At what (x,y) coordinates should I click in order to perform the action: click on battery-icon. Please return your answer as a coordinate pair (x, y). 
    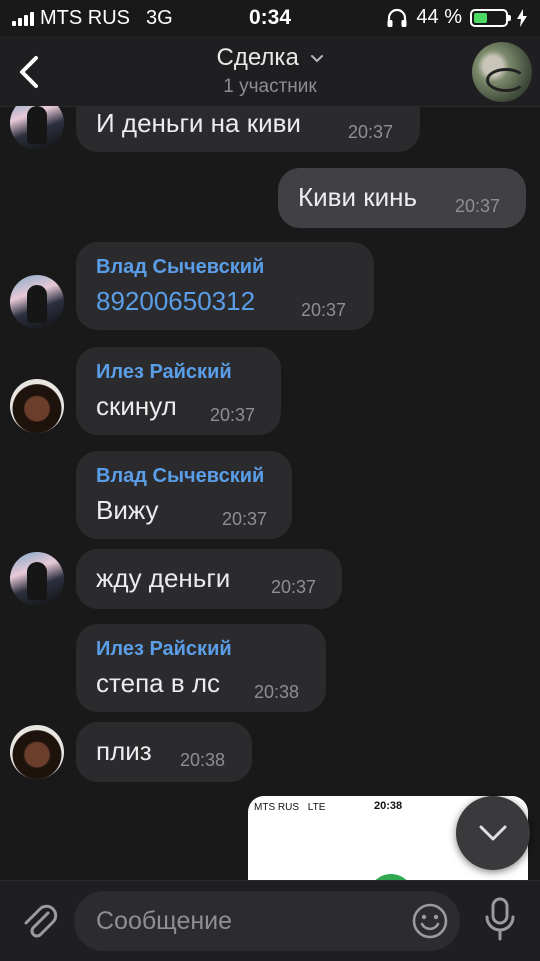
    Looking at the image, I should click on (490, 17).